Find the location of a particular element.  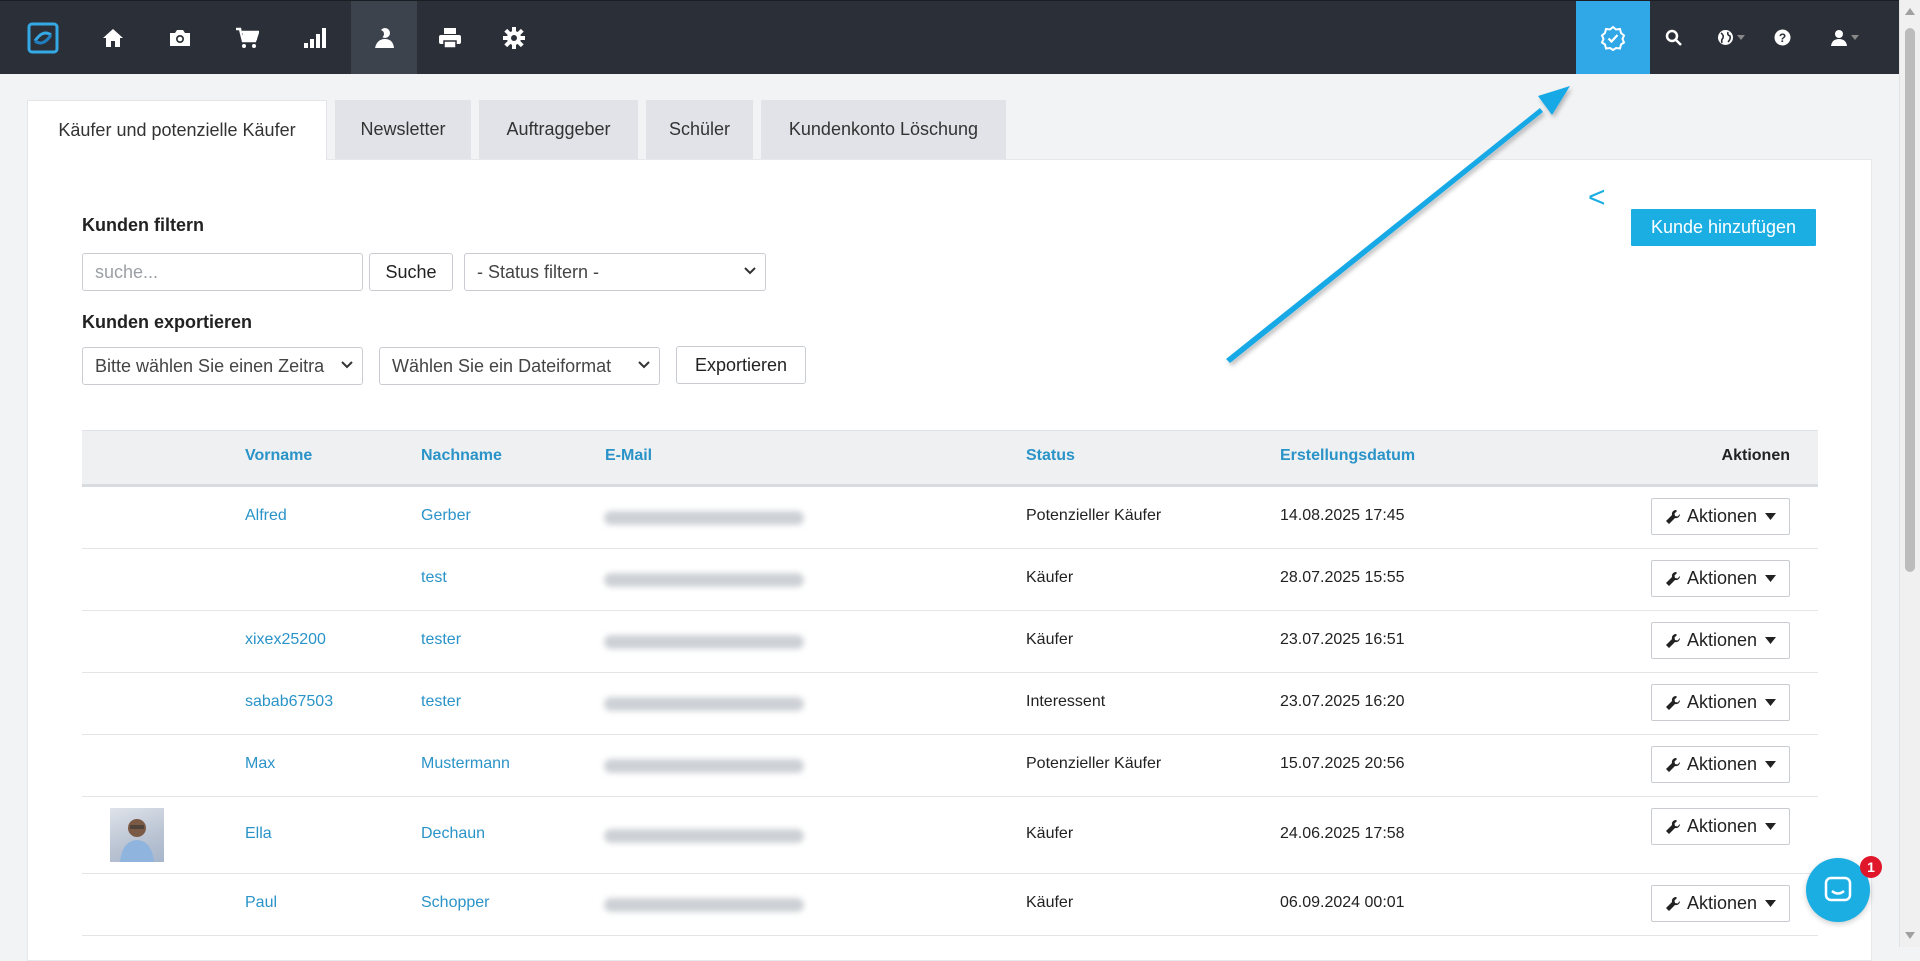

search-icon is located at coordinates (1674, 37).